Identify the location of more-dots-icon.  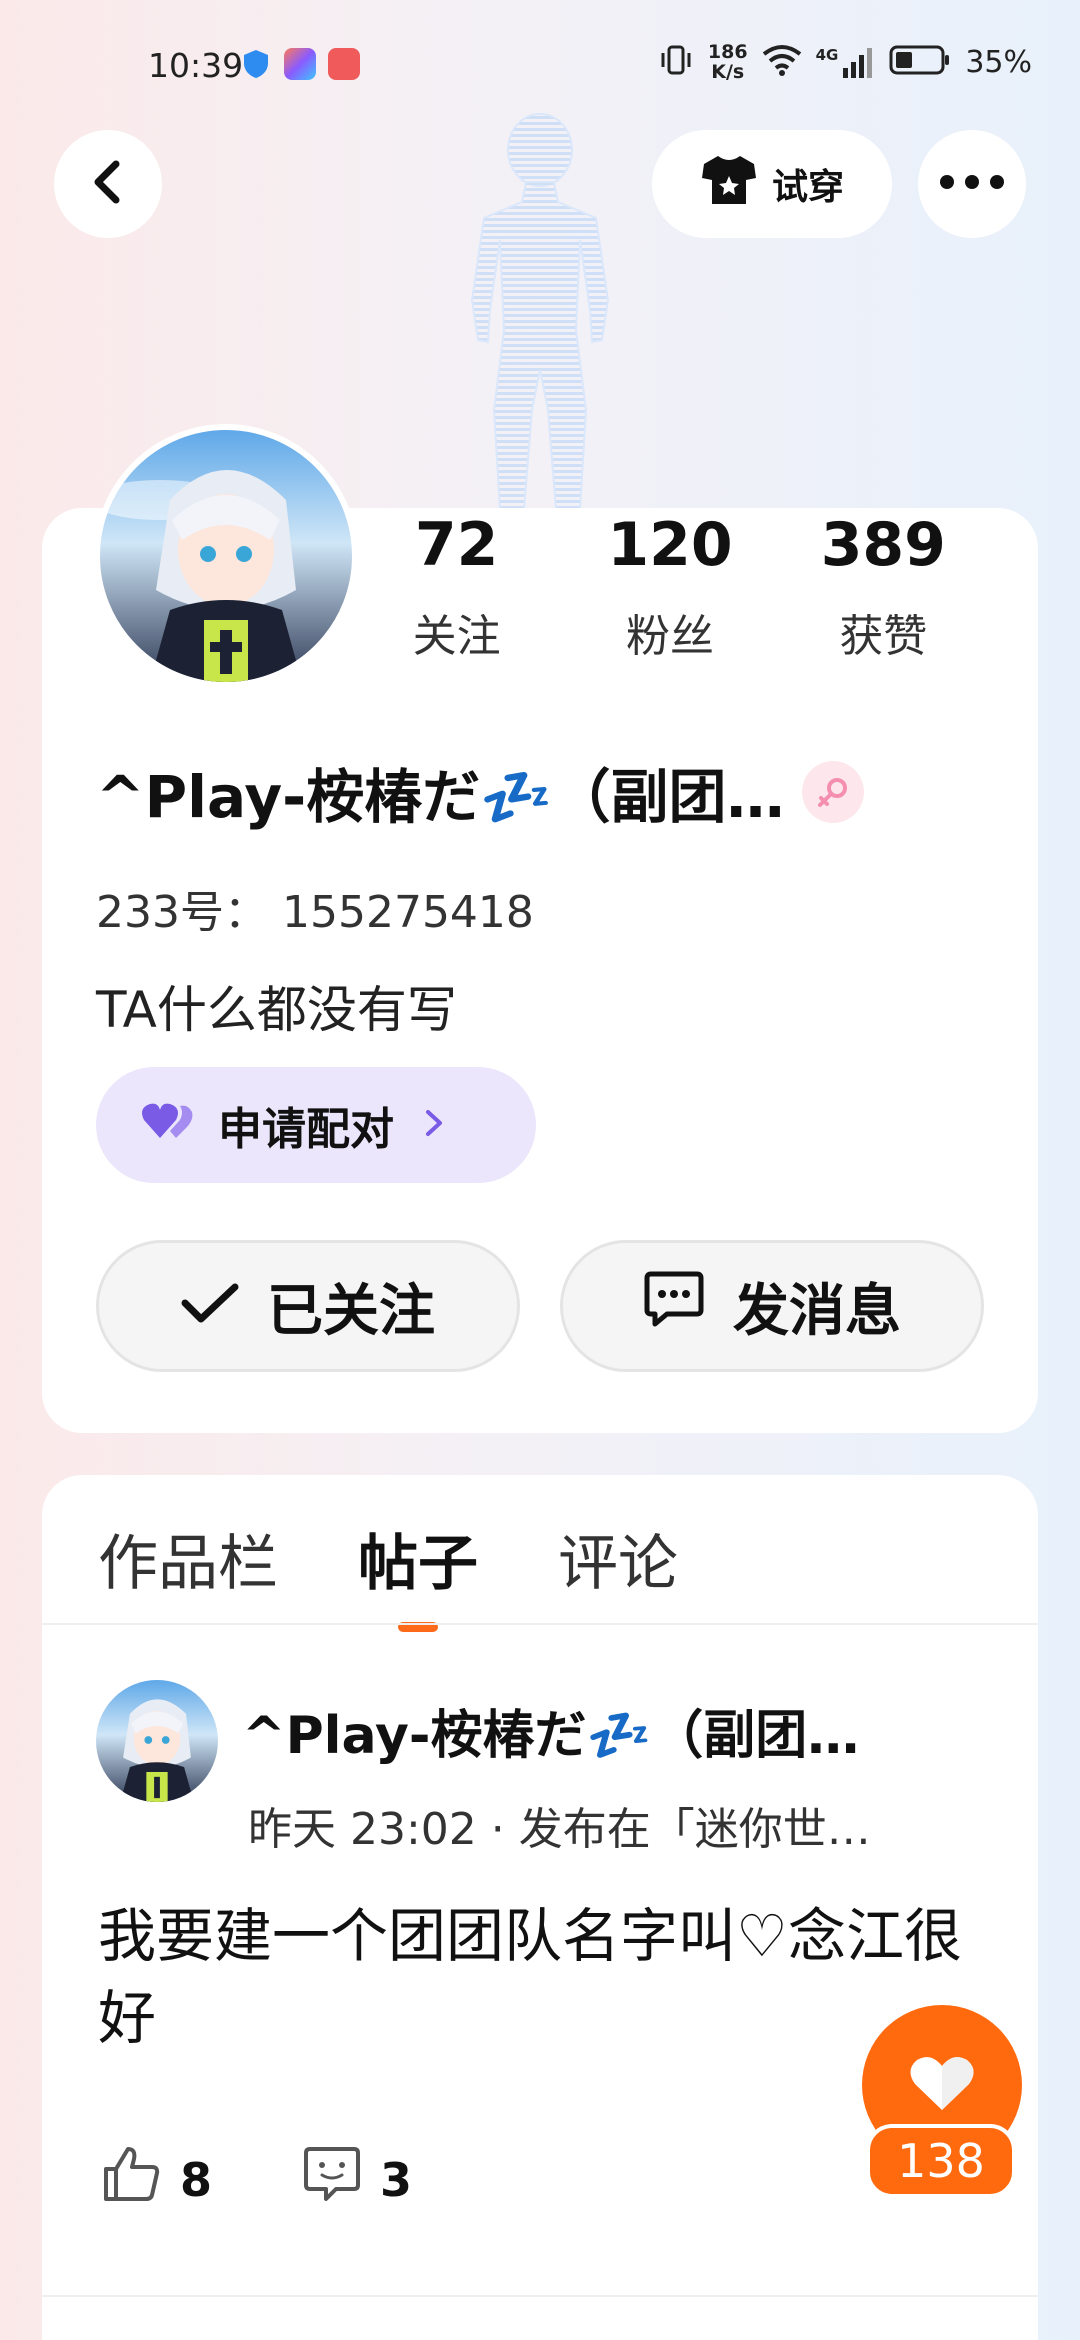
(972, 184).